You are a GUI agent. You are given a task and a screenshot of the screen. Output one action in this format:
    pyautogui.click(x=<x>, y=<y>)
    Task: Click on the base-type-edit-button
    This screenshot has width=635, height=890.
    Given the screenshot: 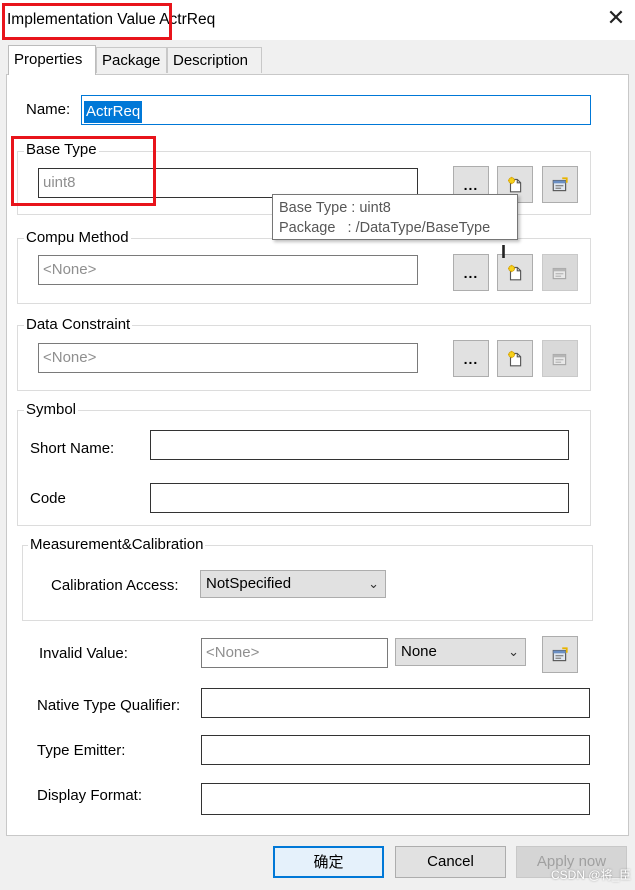 What is the action you would take?
    pyautogui.click(x=560, y=184)
    